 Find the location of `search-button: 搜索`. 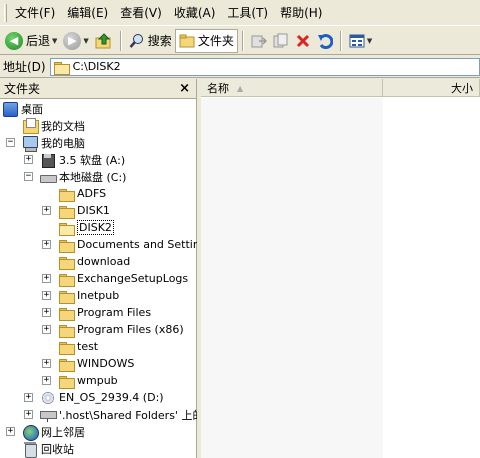

search-button: 搜索 is located at coordinates (150, 41).